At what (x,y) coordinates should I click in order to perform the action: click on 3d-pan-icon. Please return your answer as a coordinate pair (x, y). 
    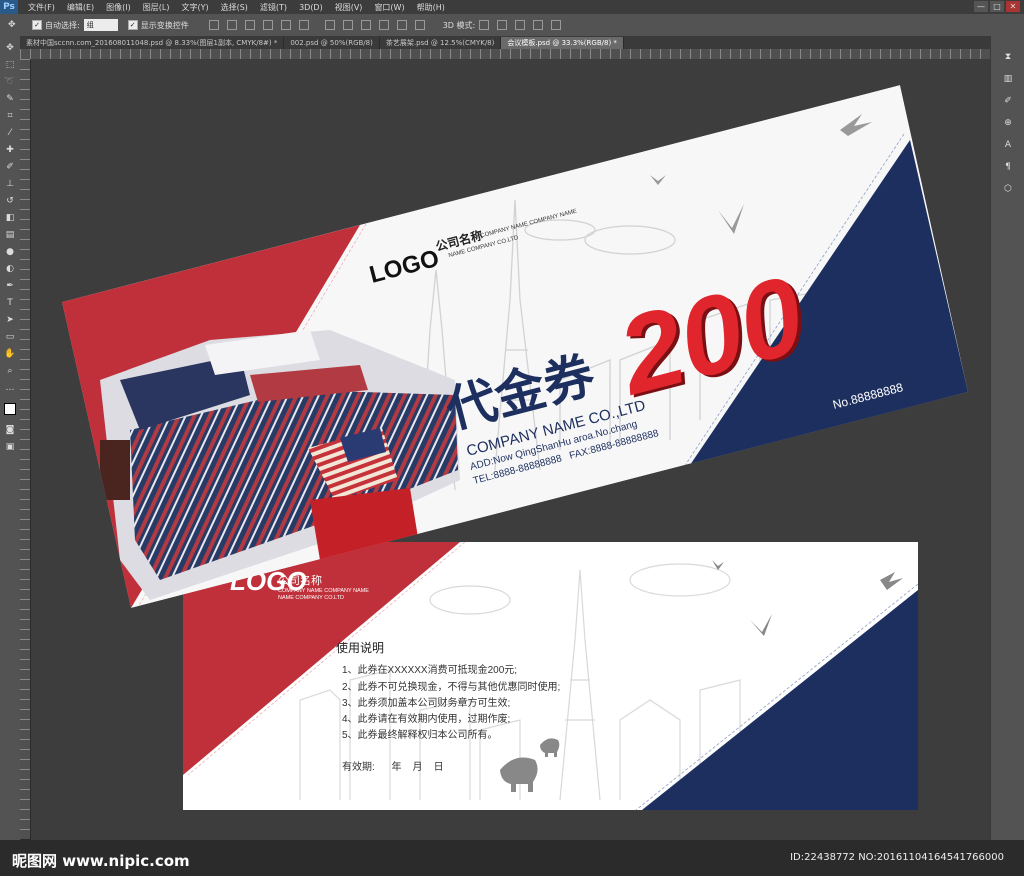
    Looking at the image, I should click on (520, 25).